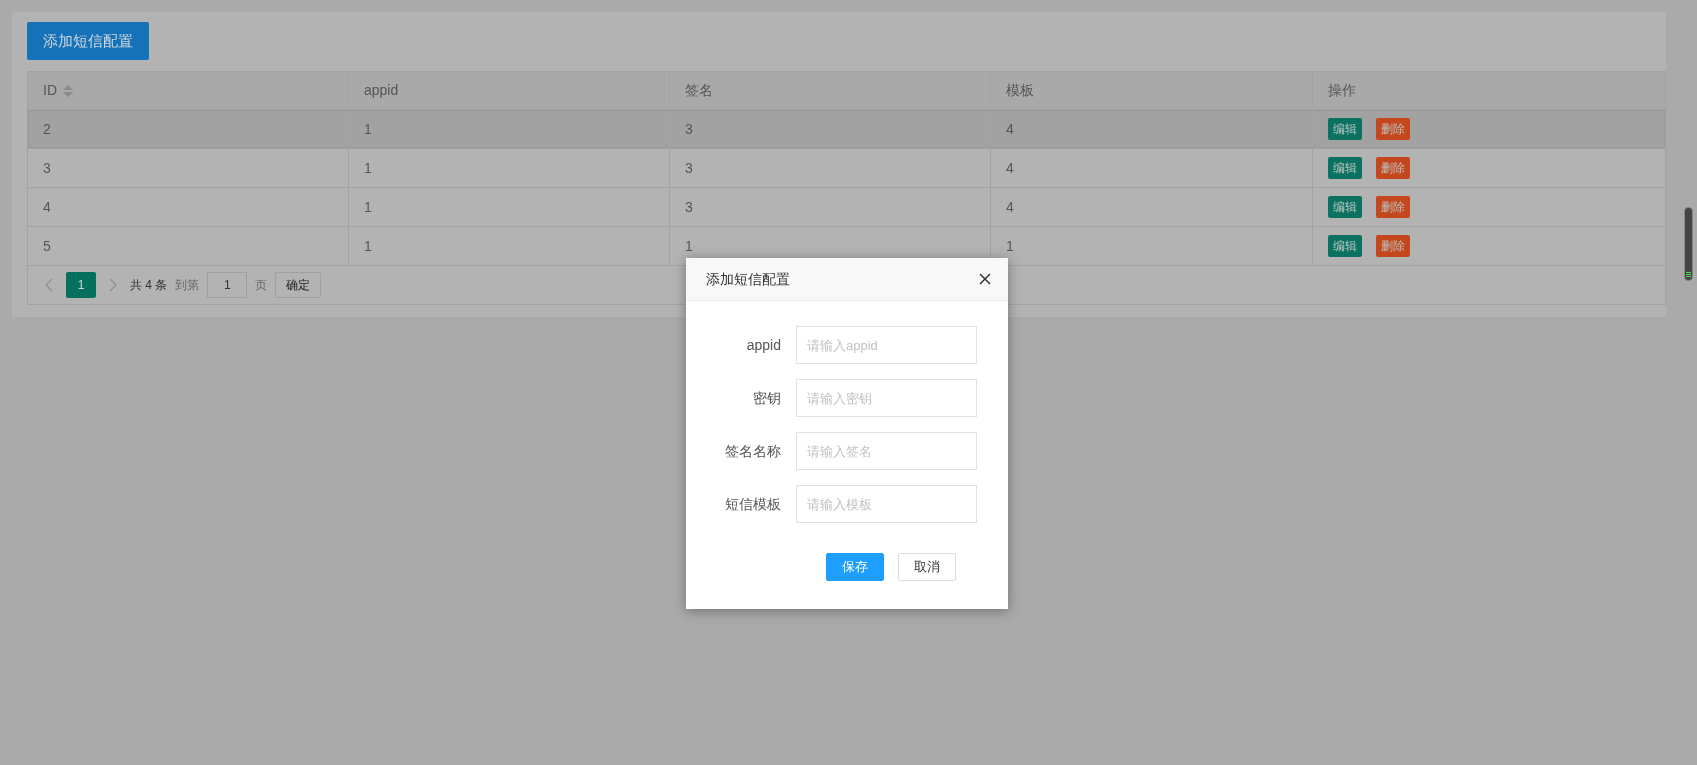 This screenshot has width=1697, height=765. What do you see at coordinates (149, 285) in the screenshot?
I see `total-count: 共 4 条` at bounding box center [149, 285].